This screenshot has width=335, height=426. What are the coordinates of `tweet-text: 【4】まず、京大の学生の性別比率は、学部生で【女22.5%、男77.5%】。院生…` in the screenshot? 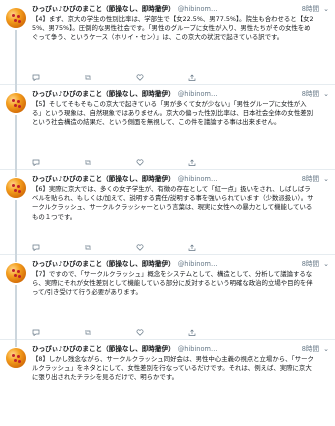 It's located at (173, 28).